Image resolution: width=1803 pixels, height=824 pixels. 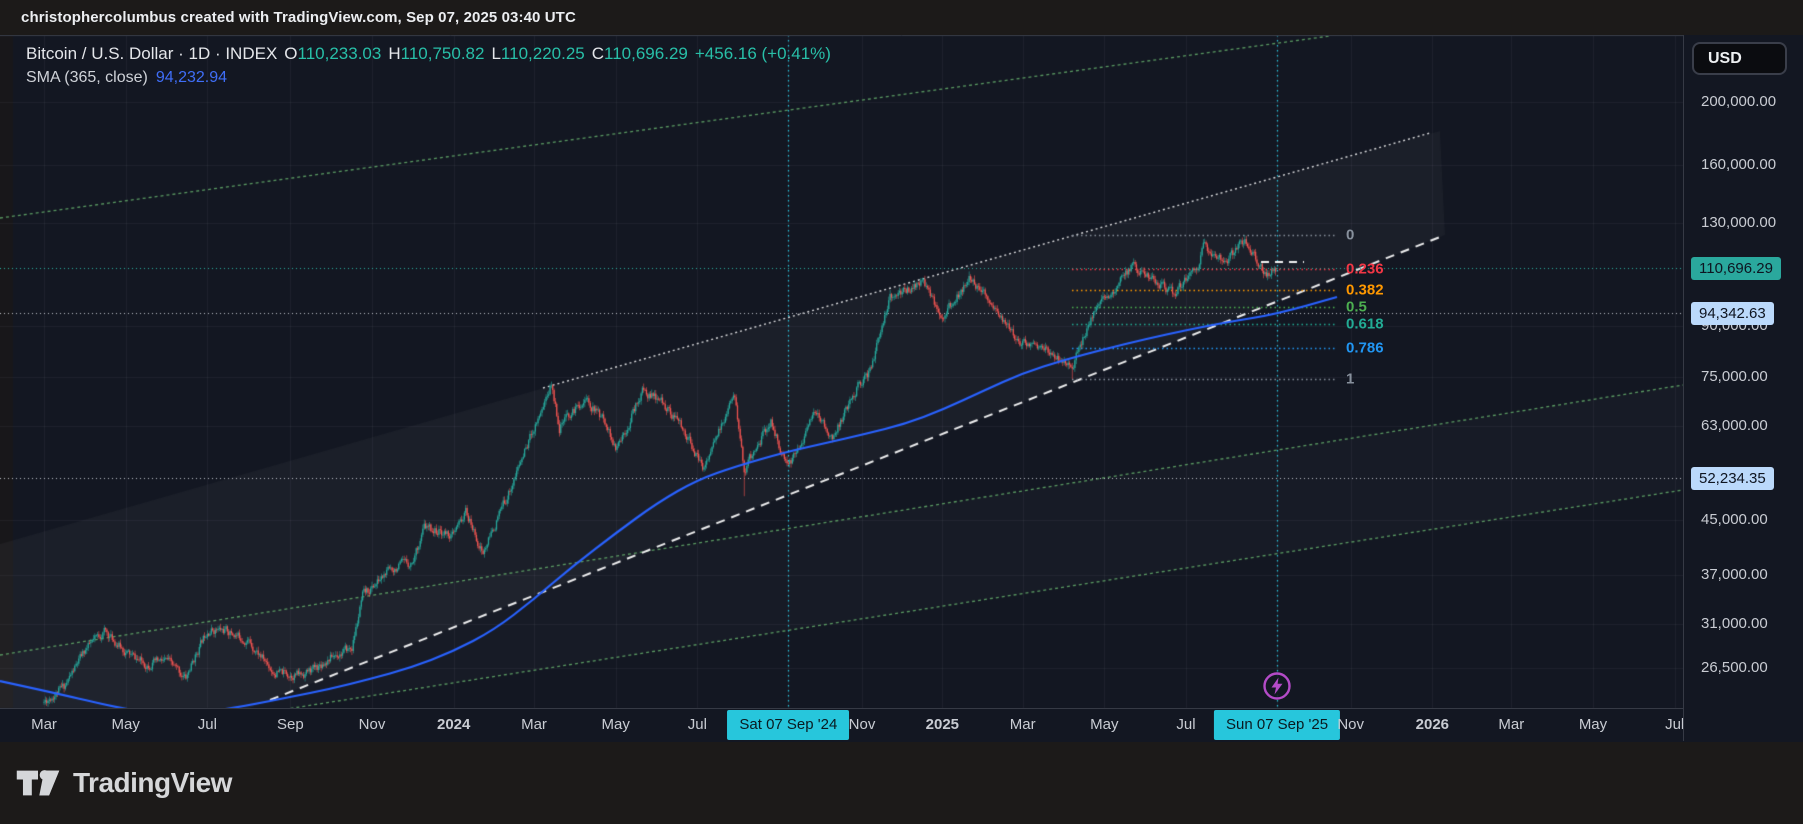 What do you see at coordinates (1734, 624) in the screenshot?
I see `price-axis-label: 31,000.00` at bounding box center [1734, 624].